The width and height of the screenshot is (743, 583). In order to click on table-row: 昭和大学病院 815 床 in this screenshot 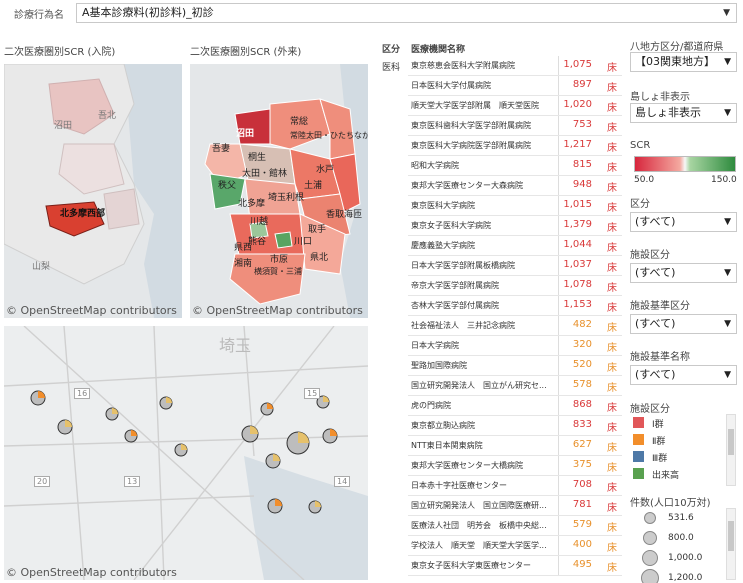, I will do `click(515, 166)`.